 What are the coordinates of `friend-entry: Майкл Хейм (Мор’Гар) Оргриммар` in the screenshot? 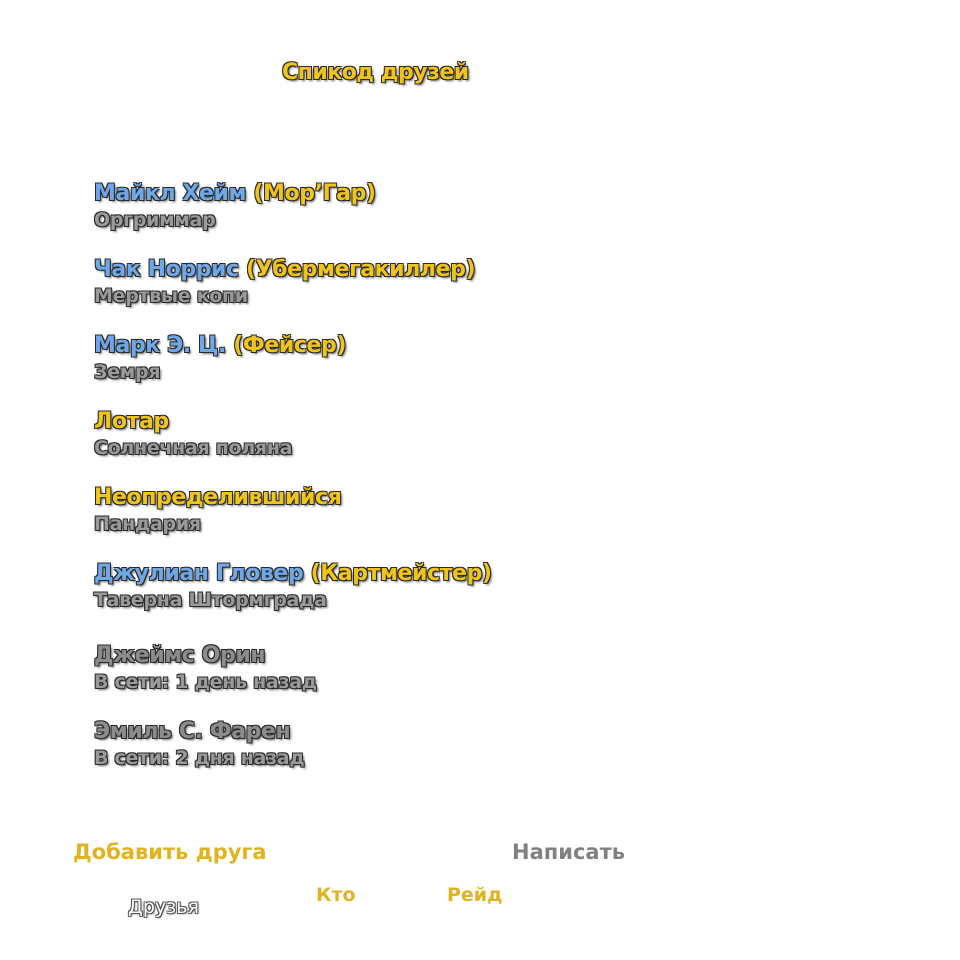 It's located at (235, 206).